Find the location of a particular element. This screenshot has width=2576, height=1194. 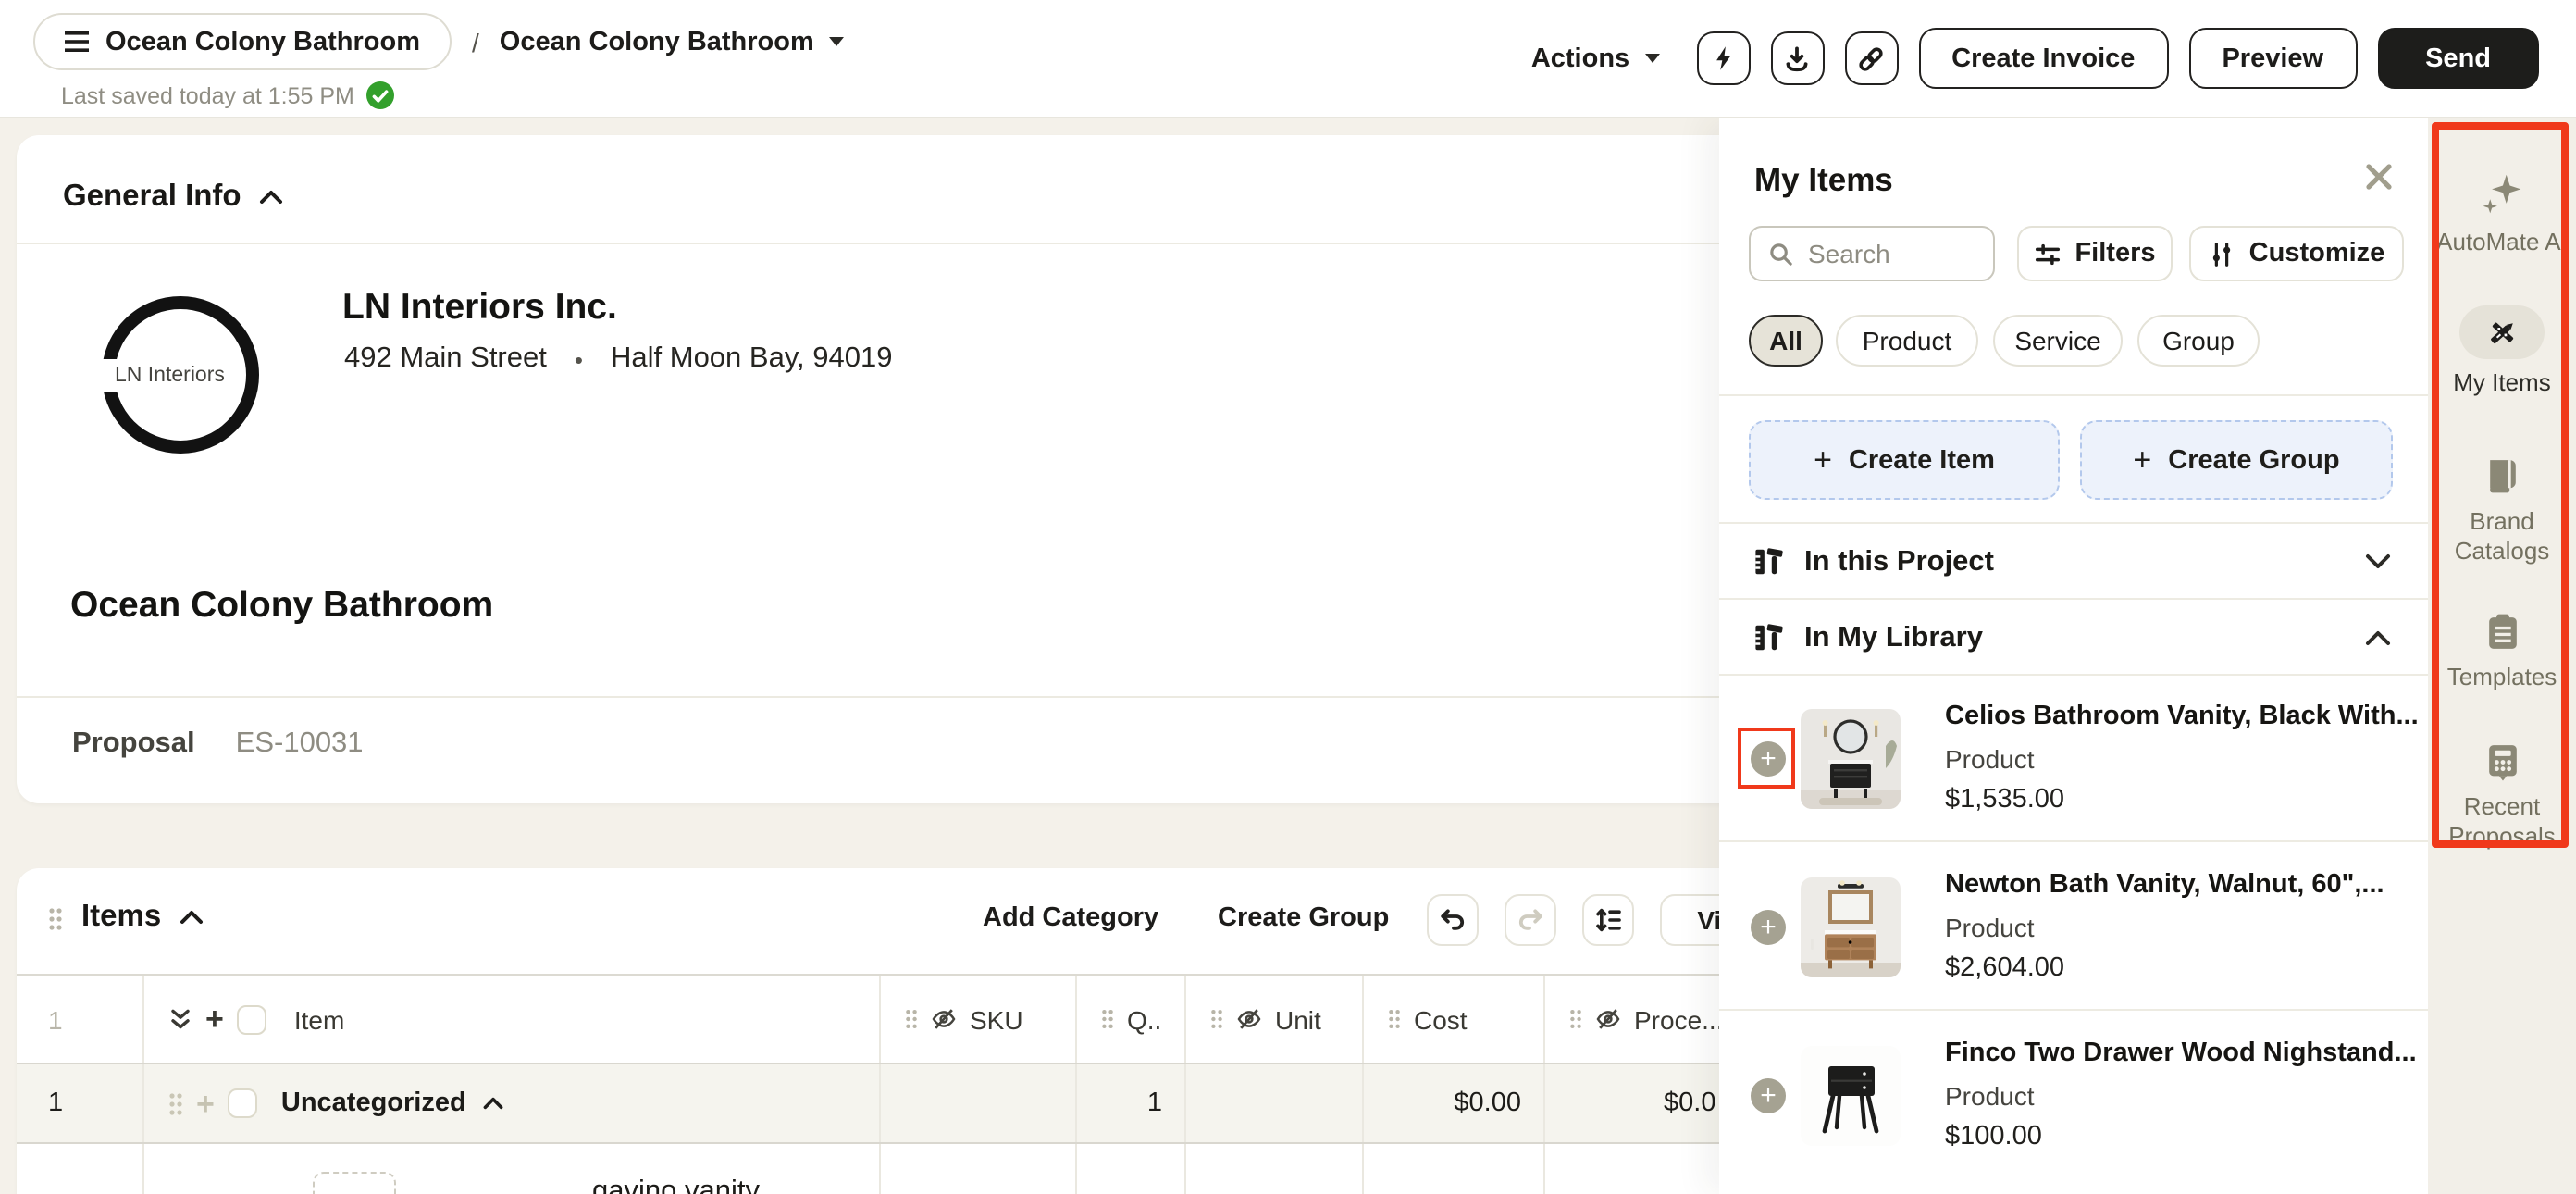

address-city: Half Moon Bay, 94019 is located at coordinates (752, 358).